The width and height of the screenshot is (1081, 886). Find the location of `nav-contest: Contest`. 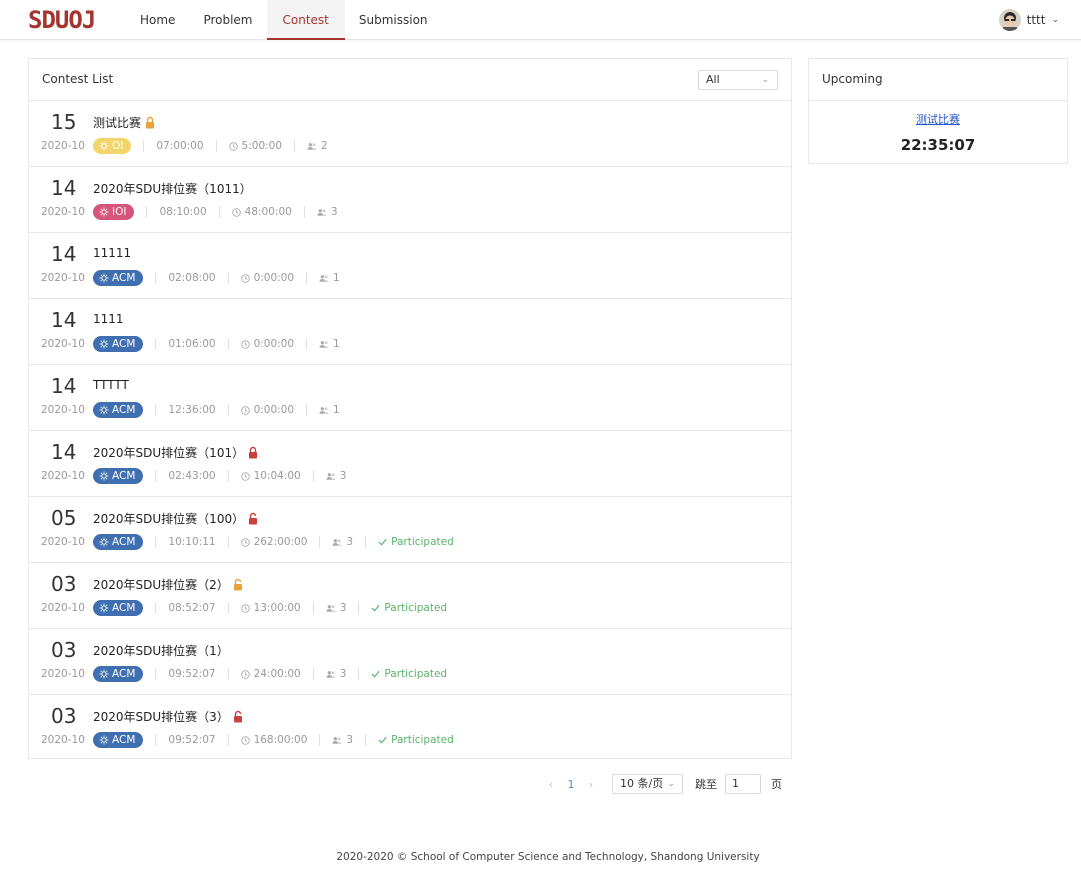

nav-contest: Contest is located at coordinates (305, 20).